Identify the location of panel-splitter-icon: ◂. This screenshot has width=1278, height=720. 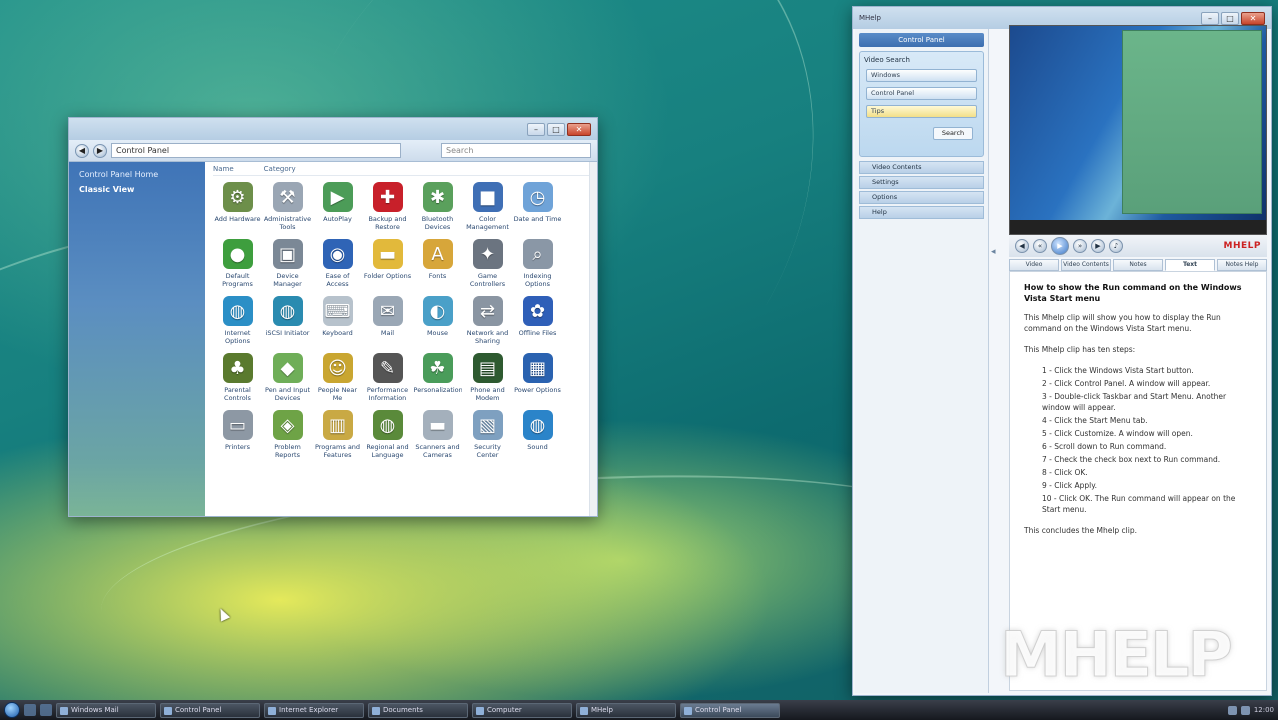
(995, 262).